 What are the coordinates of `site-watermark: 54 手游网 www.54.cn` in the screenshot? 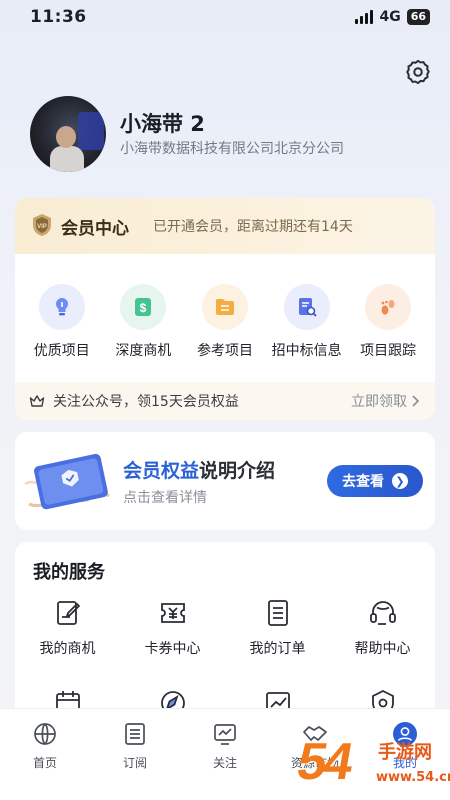 It's located at (371, 765).